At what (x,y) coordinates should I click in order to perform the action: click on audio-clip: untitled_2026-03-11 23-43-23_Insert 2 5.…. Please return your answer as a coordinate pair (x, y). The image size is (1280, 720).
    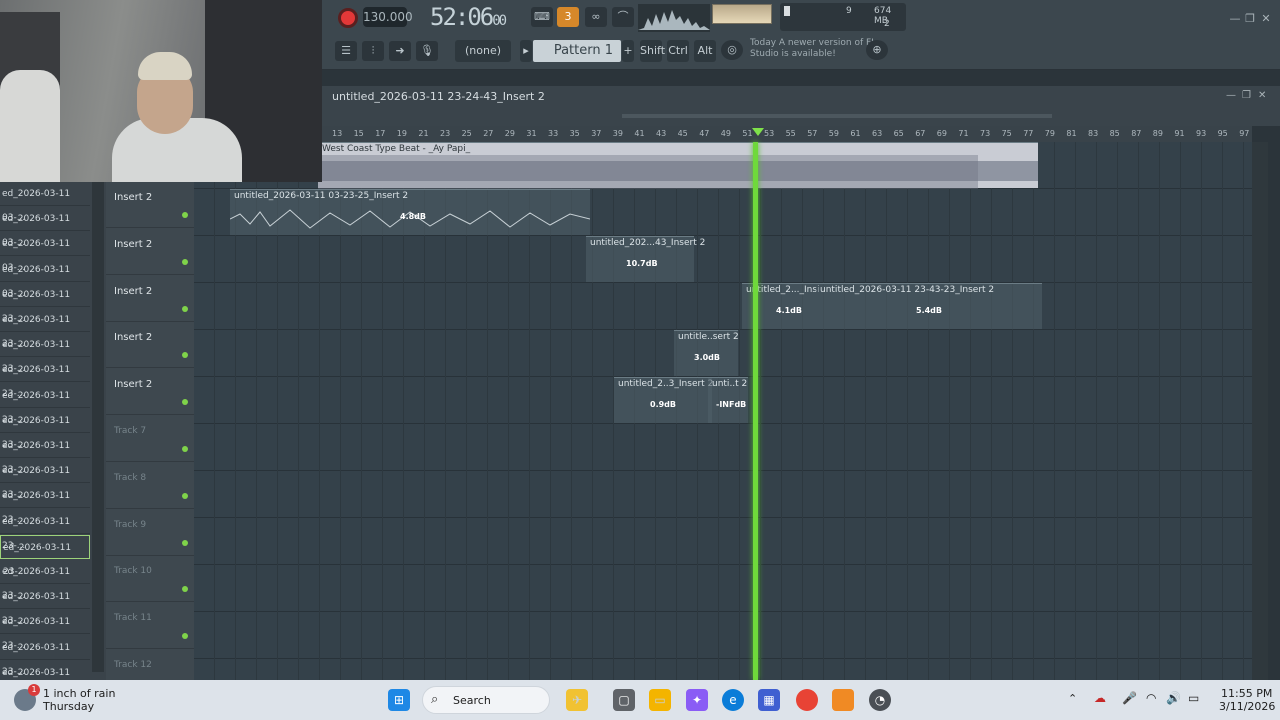
    Looking at the image, I should click on (929, 306).